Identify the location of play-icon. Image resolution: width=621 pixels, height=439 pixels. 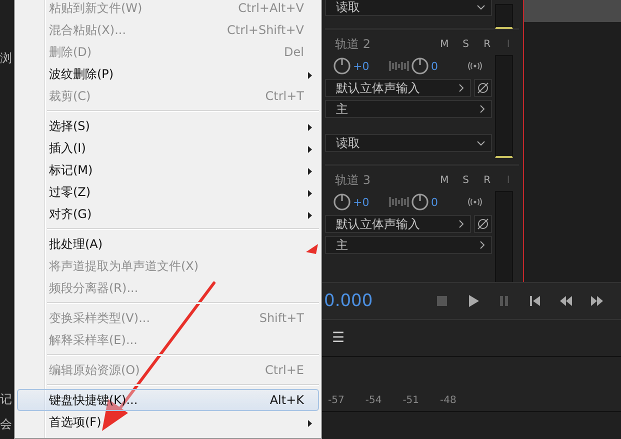
(473, 301).